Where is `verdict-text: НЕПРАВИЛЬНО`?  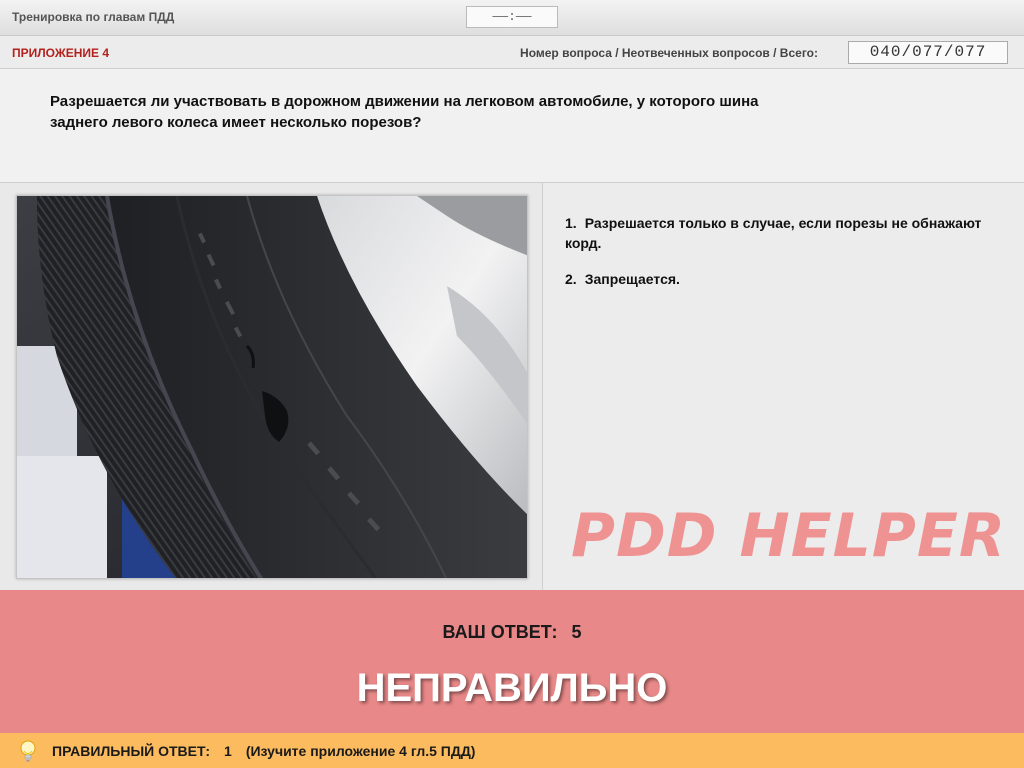 verdict-text: НЕПРАВИЛЬНО is located at coordinates (512, 688).